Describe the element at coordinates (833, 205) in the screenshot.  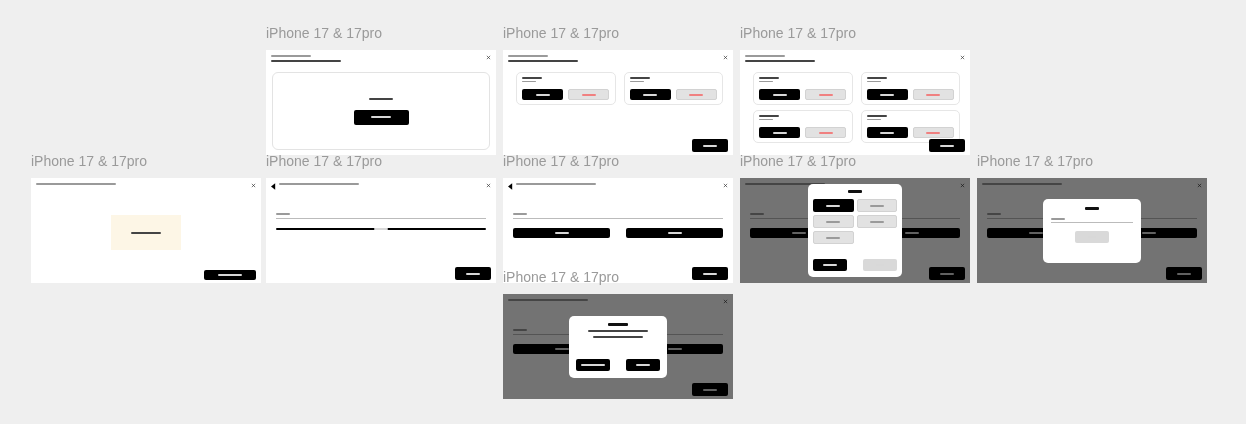
I see `option-button` at that location.